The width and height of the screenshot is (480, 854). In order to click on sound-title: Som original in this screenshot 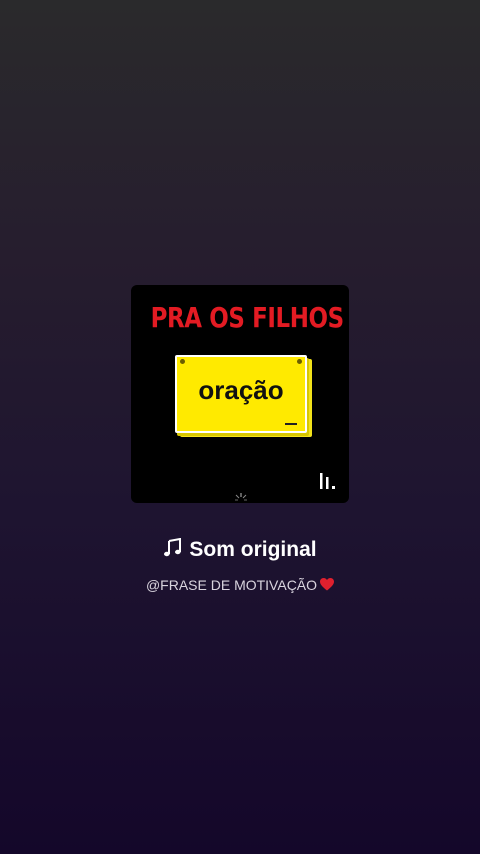, I will do `click(240, 550)`.